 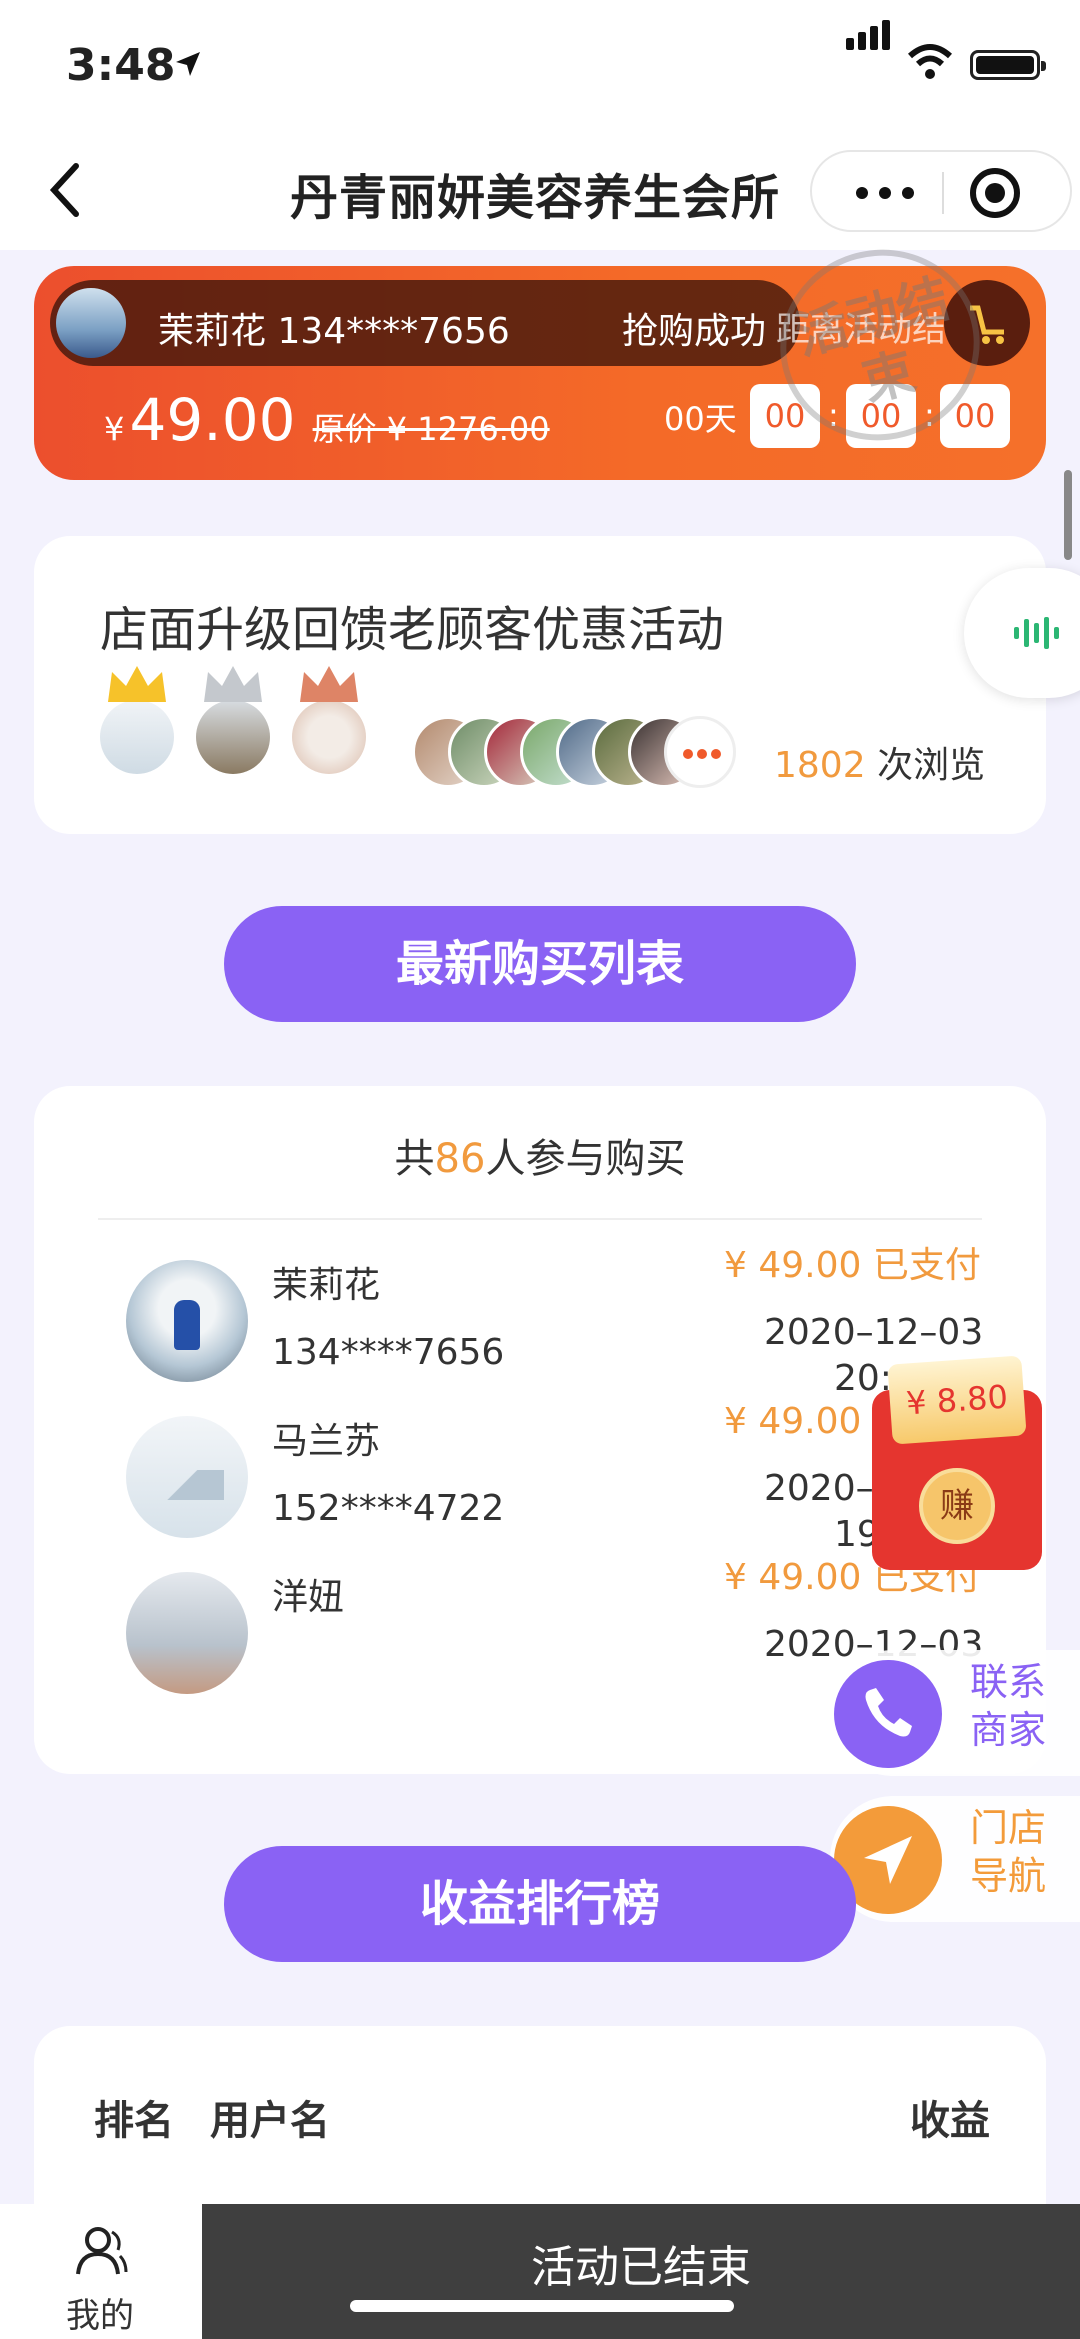 I want to click on divider, so click(x=540, y=1219).